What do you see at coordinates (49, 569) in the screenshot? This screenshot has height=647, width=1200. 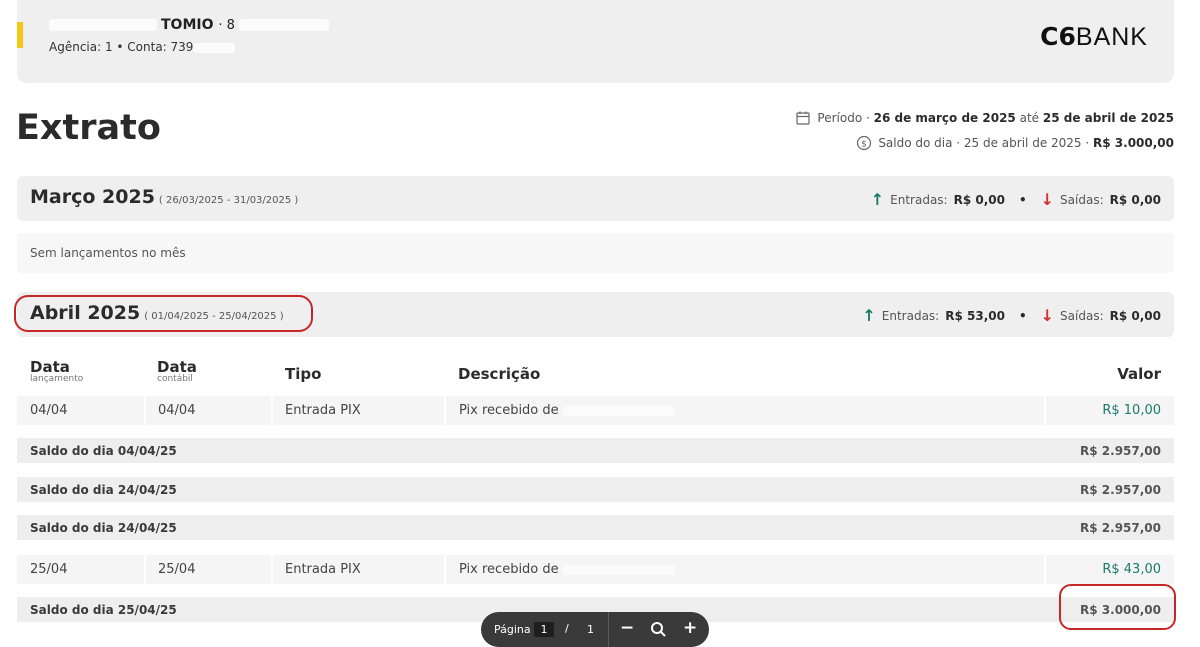 I see `cell-data-lancamento: 25/04` at bounding box center [49, 569].